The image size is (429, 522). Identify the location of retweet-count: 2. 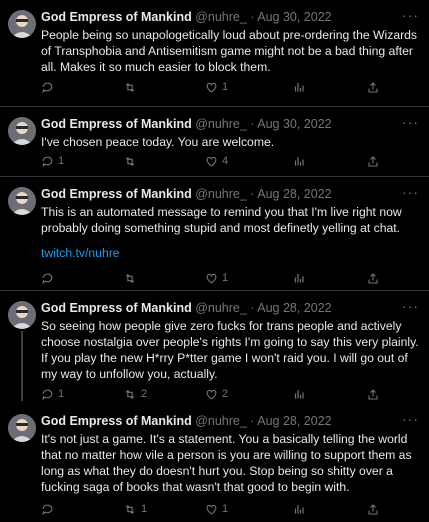
(144, 394).